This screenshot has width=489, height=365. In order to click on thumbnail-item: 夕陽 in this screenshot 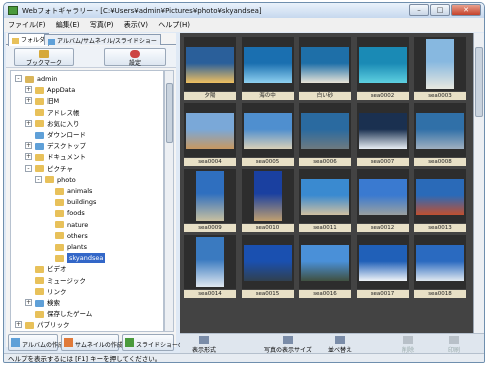, I will do `click(210, 68)`.